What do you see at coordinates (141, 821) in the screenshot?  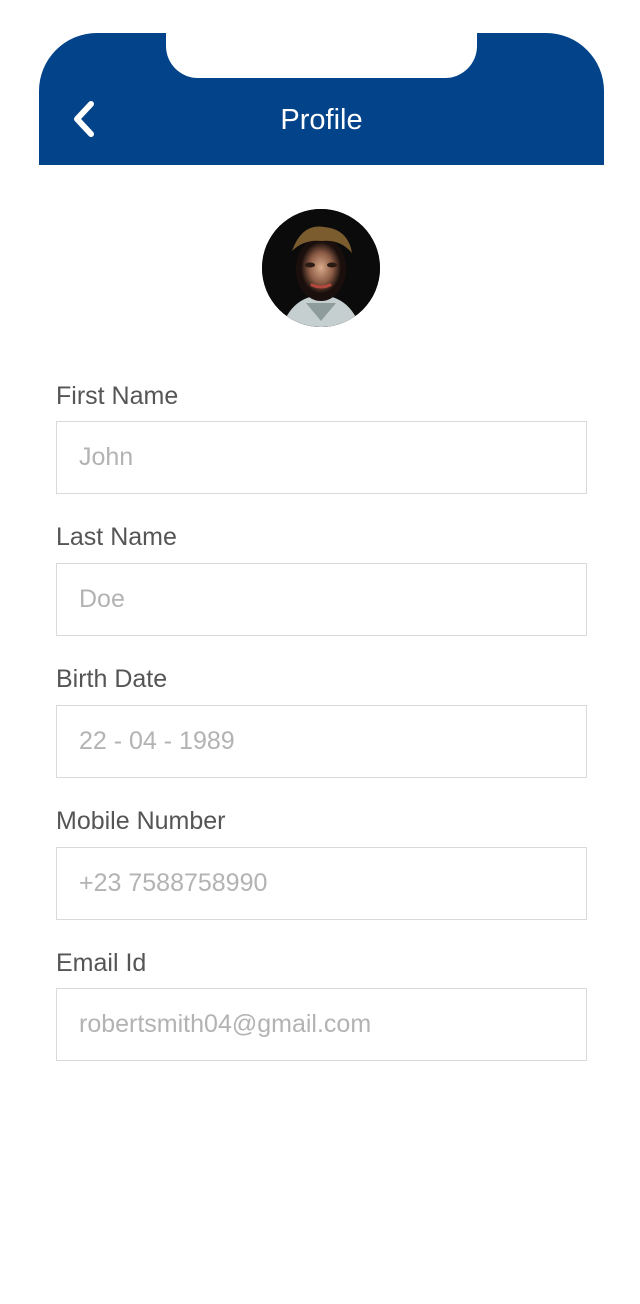 I see `mobile-number-label: Mobile Number` at bounding box center [141, 821].